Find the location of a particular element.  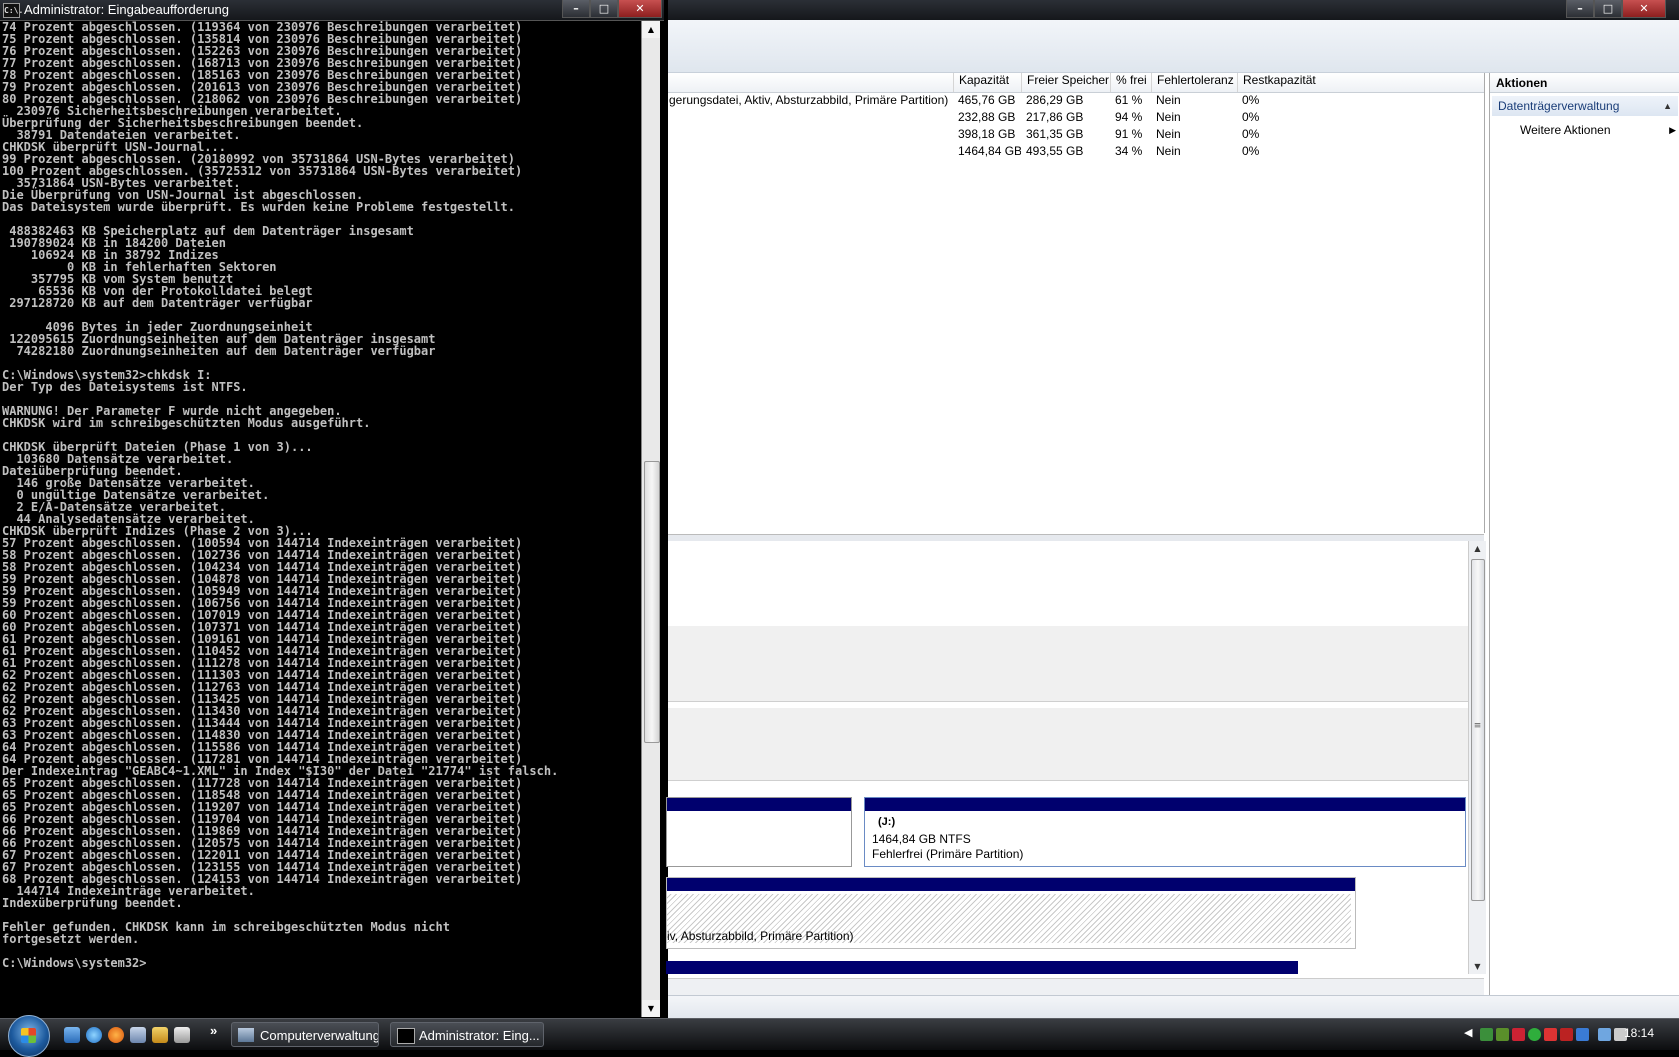

volume-row: 398,18 GB 361,35 GB 91 % Nein 0% is located at coordinates (1076, 135).